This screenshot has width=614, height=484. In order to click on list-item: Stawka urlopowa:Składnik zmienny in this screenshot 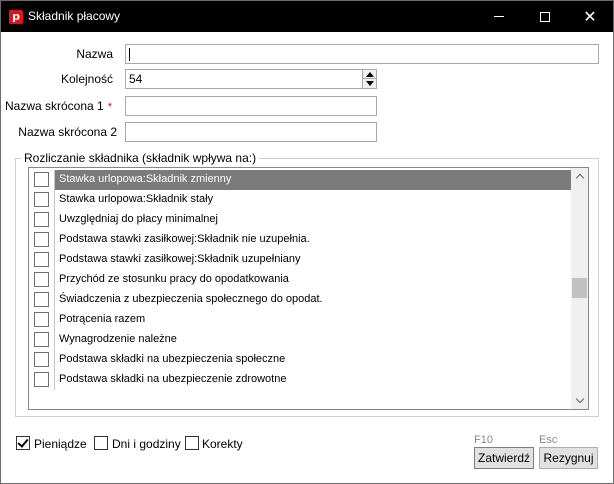, I will do `click(300, 180)`.